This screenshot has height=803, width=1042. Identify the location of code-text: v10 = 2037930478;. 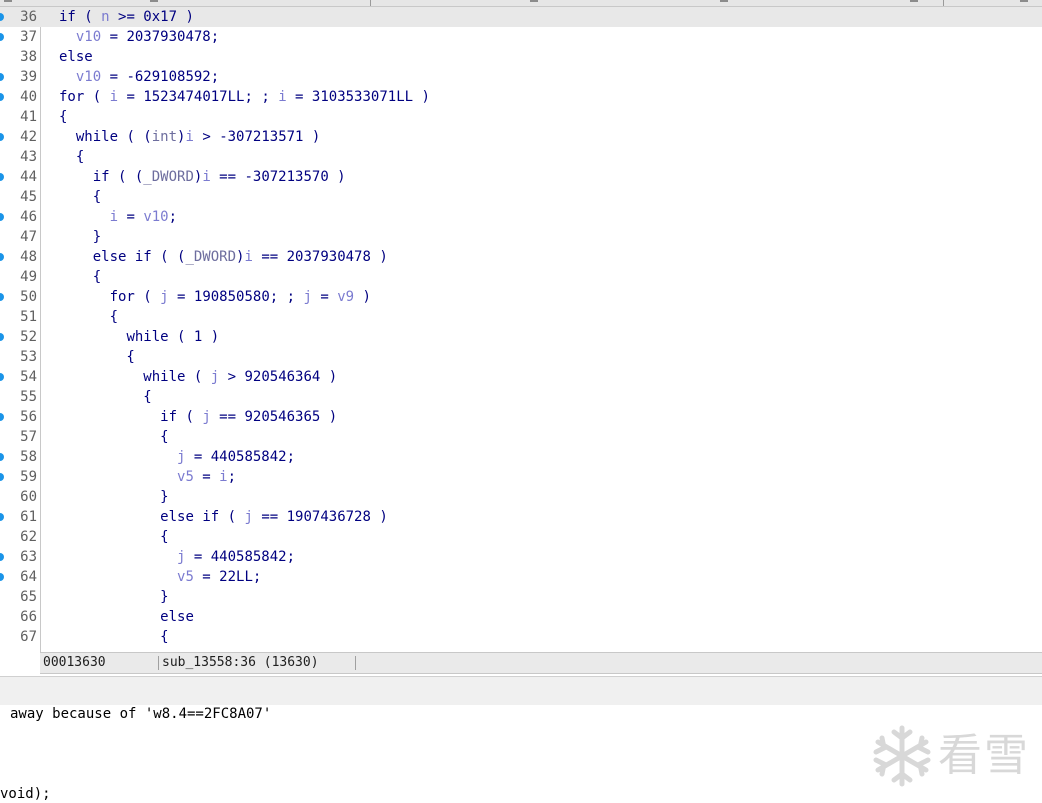
(147, 37).